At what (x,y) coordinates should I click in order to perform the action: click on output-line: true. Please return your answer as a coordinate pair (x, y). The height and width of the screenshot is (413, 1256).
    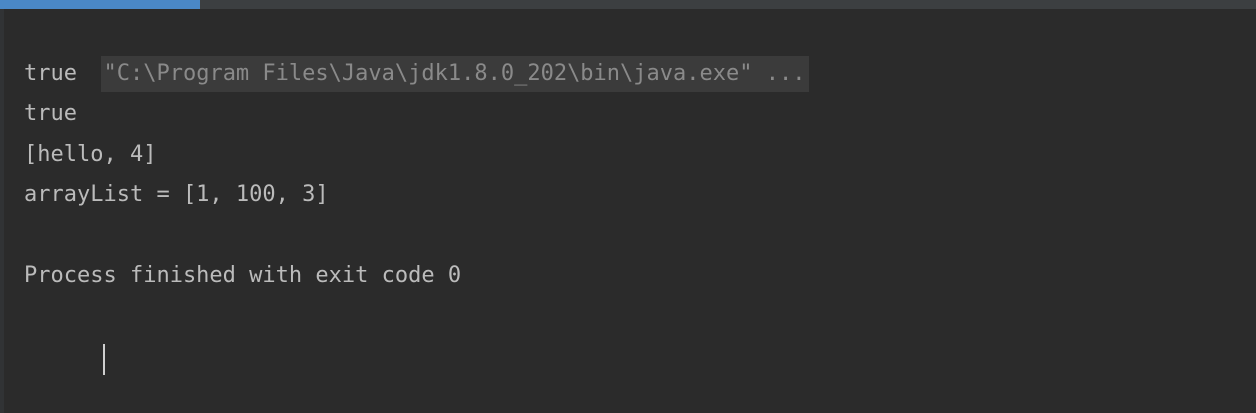
    Looking at the image, I should click on (50, 113).